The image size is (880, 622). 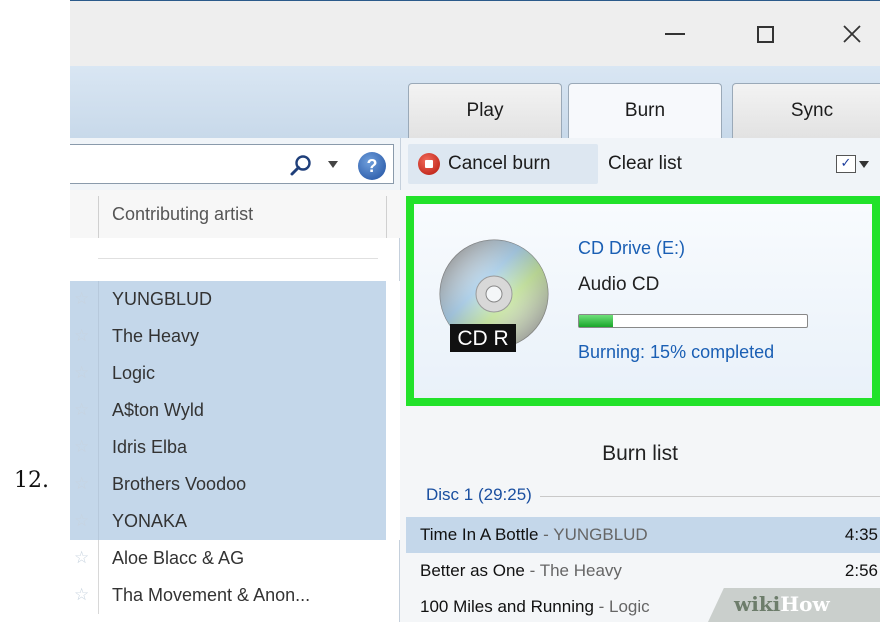 I want to click on track-title: Time In A Bottle, so click(x=479, y=534).